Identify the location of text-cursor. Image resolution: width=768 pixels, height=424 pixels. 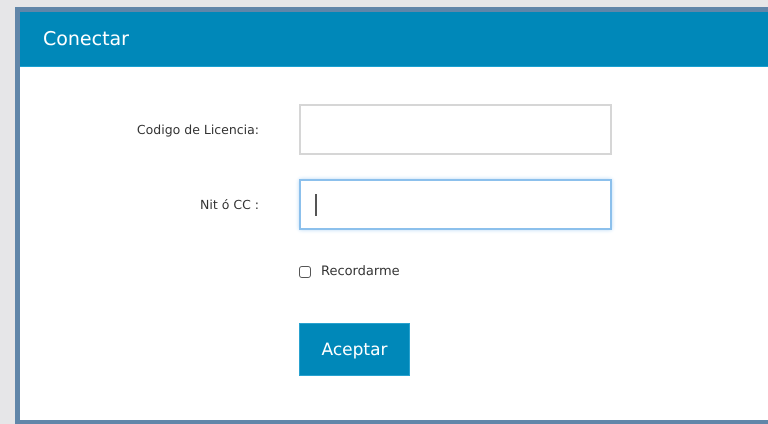
(316, 205).